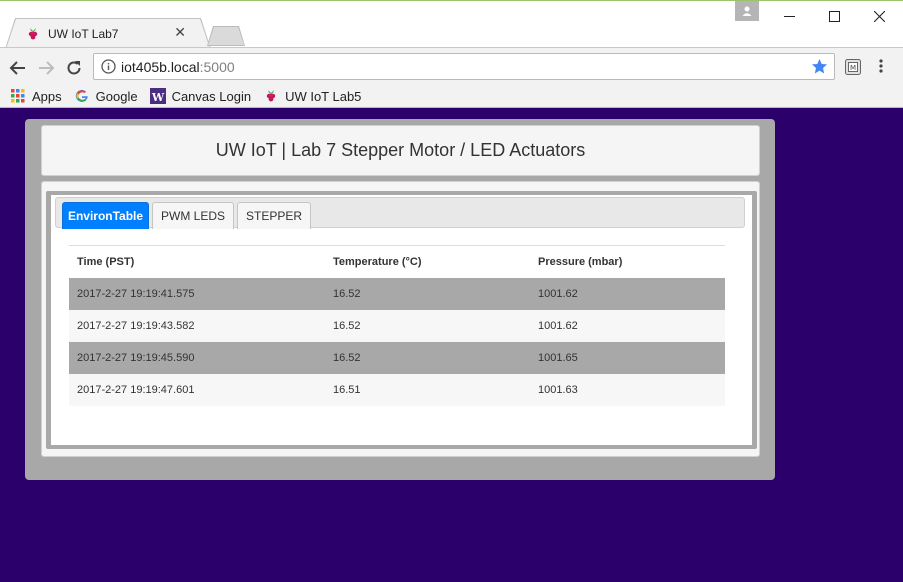 This screenshot has height=582, width=903. I want to click on tab-stepper: STEPPER, so click(274, 215).